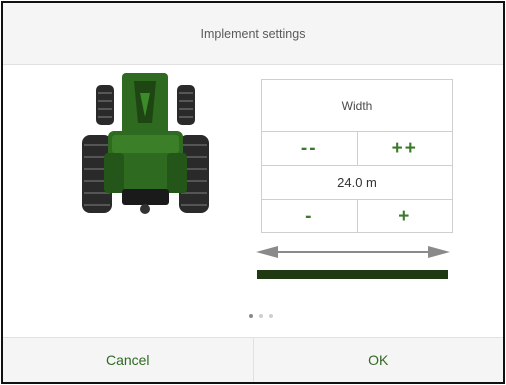  I want to click on dialog-footer: Cancel OK, so click(253, 359).